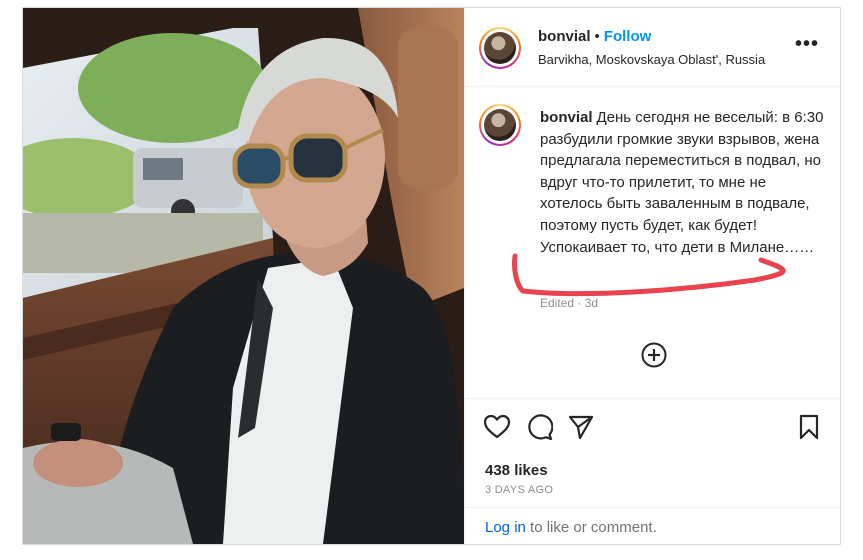 The height and width of the screenshot is (560, 863). I want to click on login-prompt-suffix: to like or comment., so click(591, 527).